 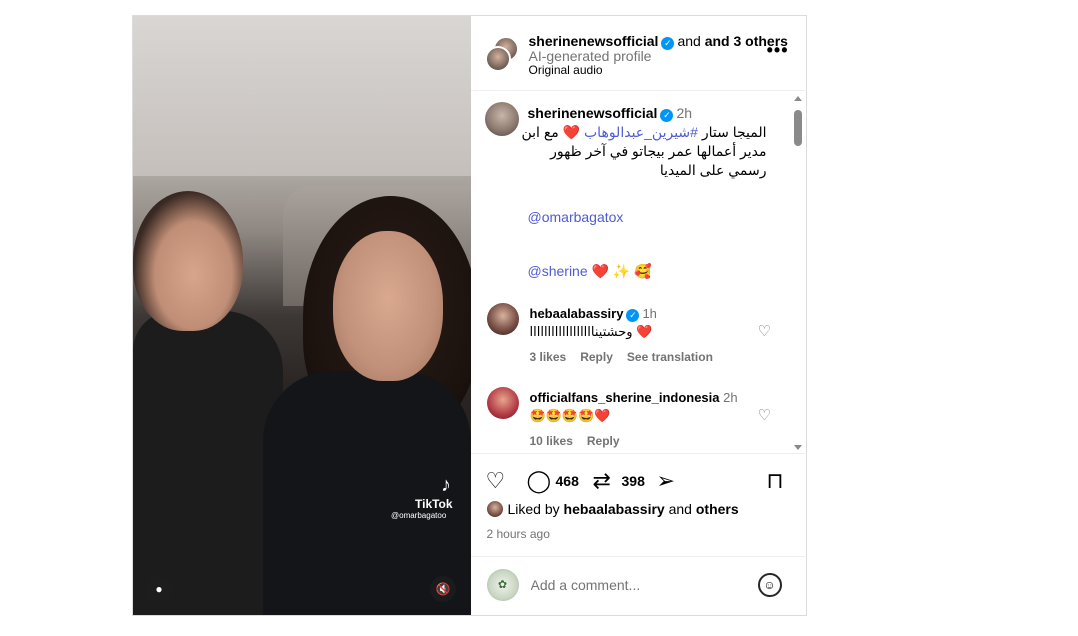 What do you see at coordinates (593, 113) in the screenshot?
I see `caption-username: sherinenewsofficial` at bounding box center [593, 113].